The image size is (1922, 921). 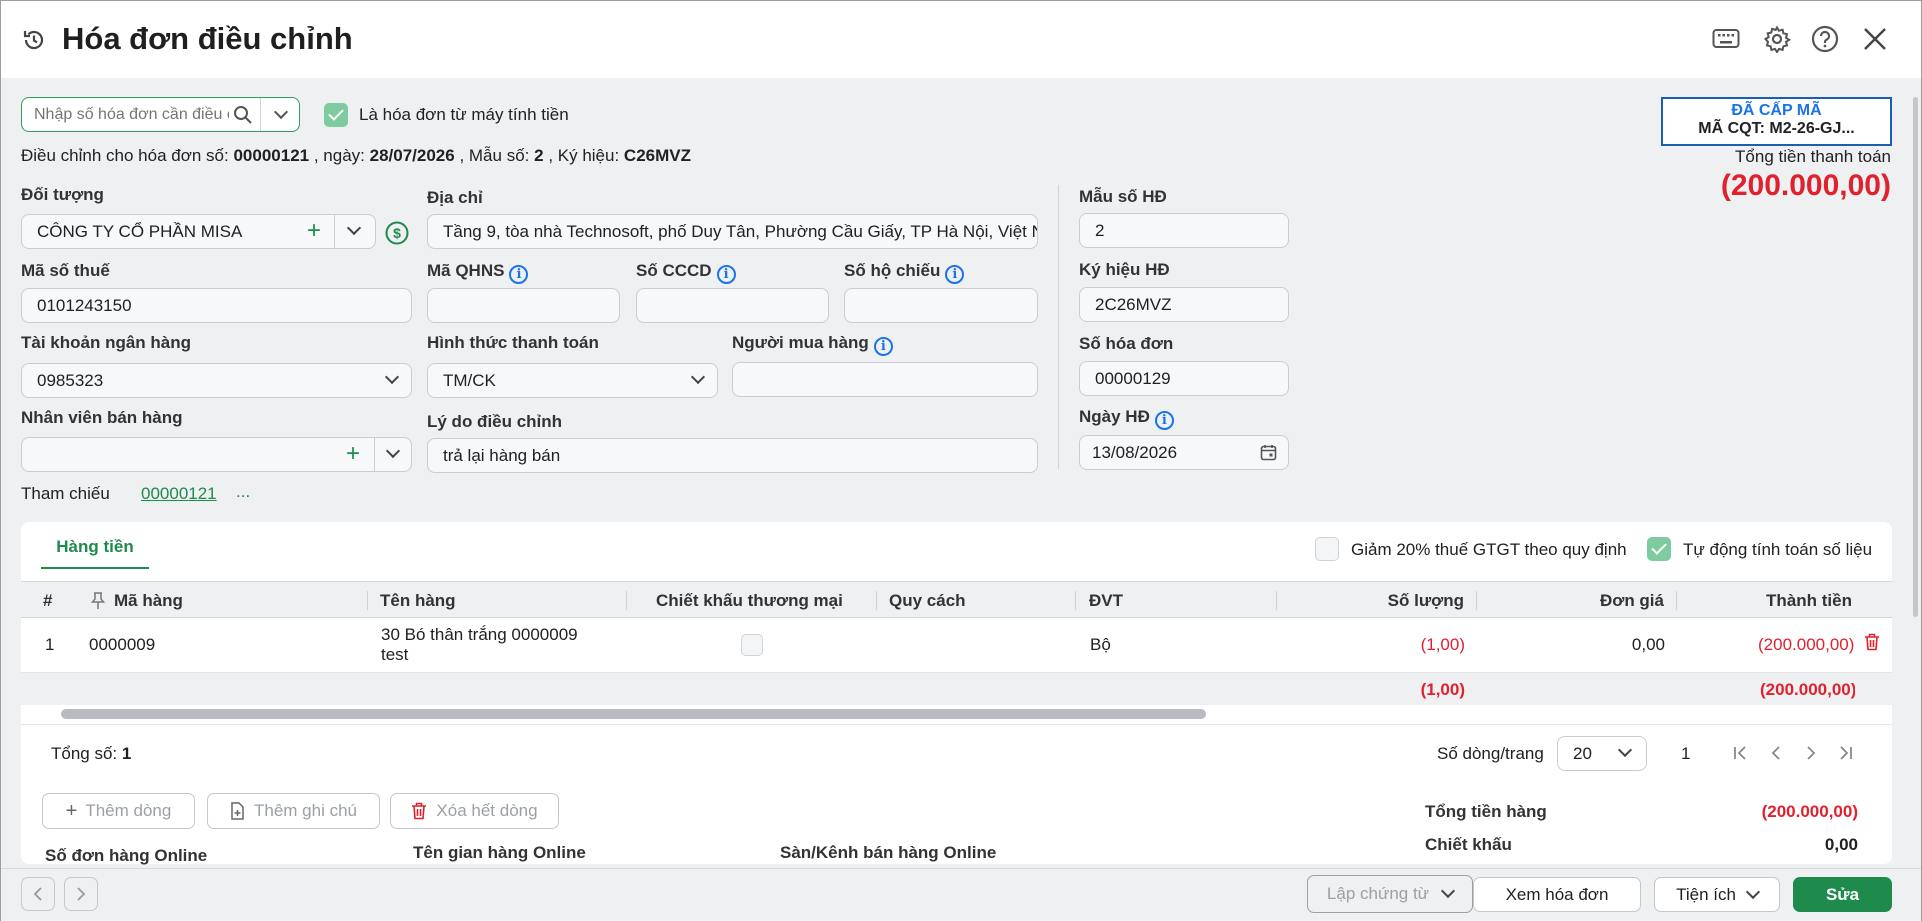 What do you see at coordinates (752, 645) in the screenshot?
I see `discount-checkbox` at bounding box center [752, 645].